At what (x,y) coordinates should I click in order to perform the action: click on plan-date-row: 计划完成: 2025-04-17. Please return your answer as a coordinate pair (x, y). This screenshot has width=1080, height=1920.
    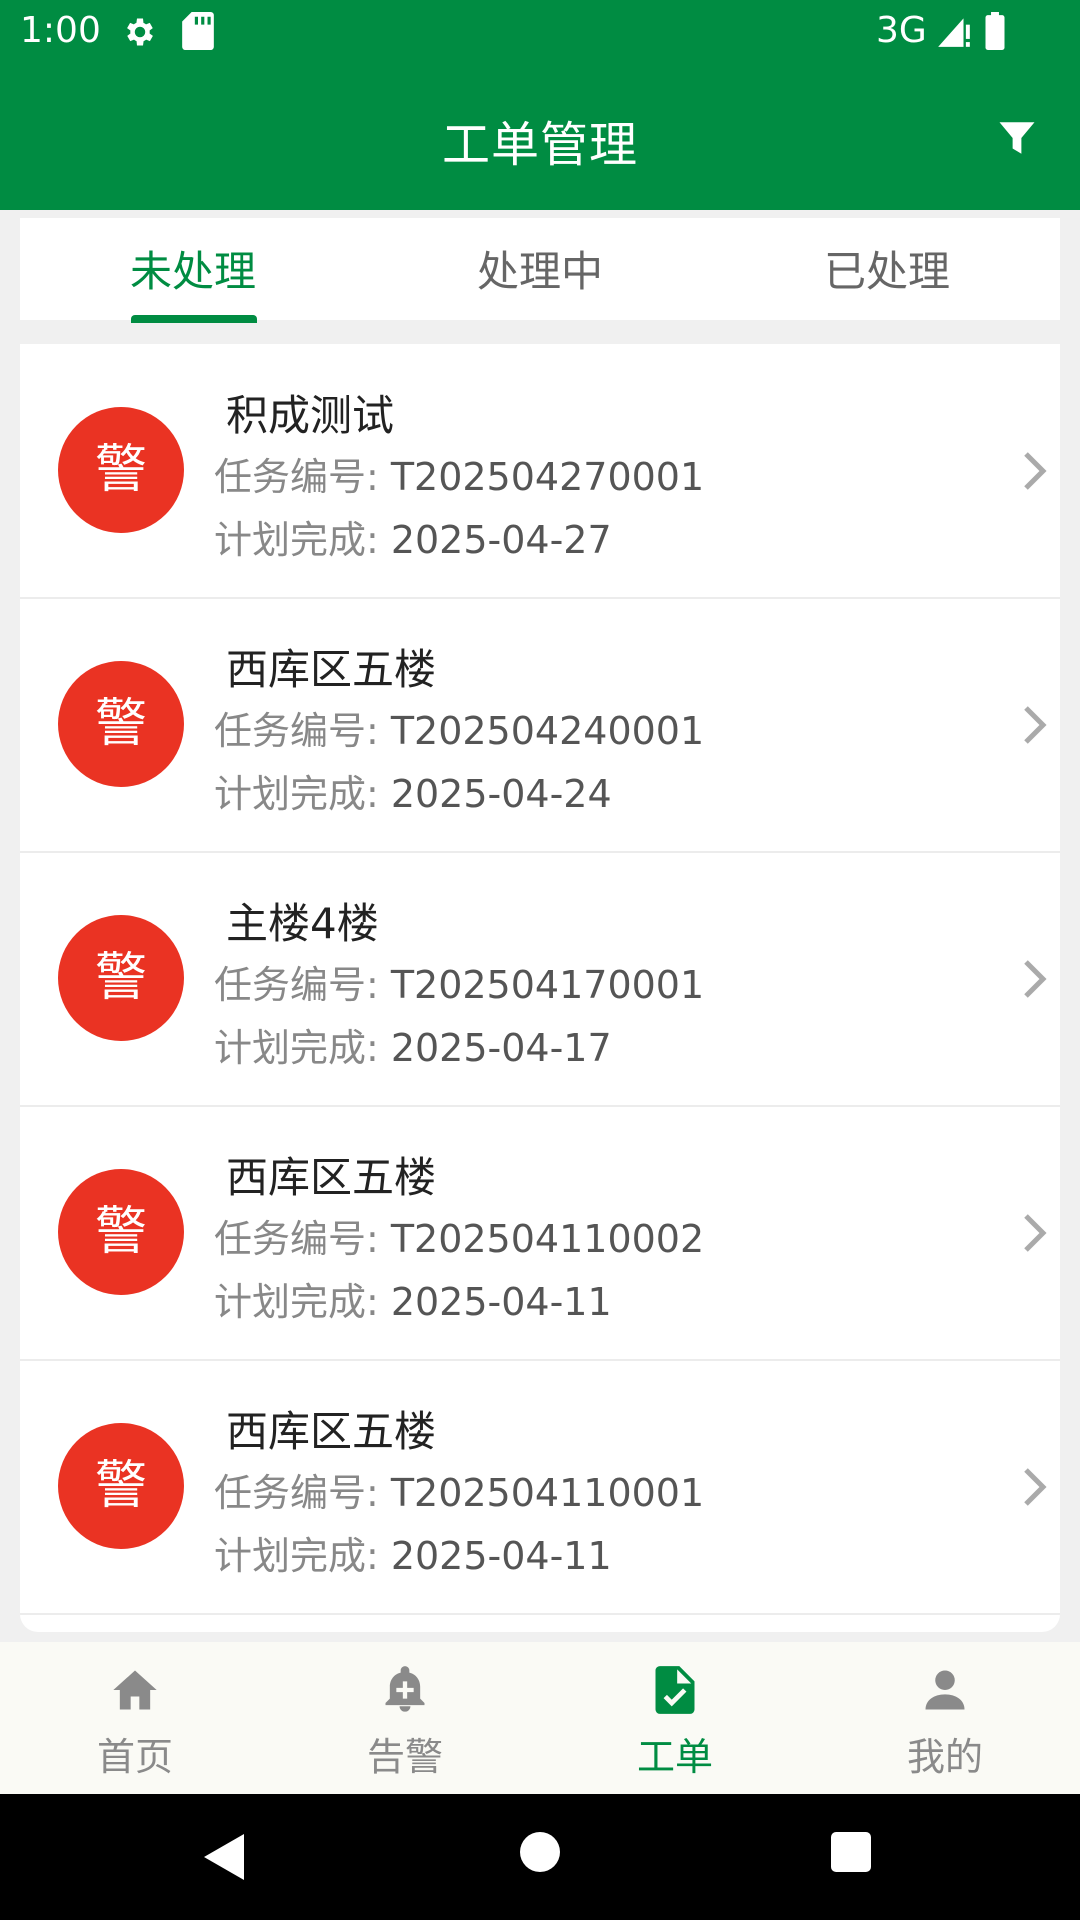
    Looking at the image, I should click on (413, 1044).